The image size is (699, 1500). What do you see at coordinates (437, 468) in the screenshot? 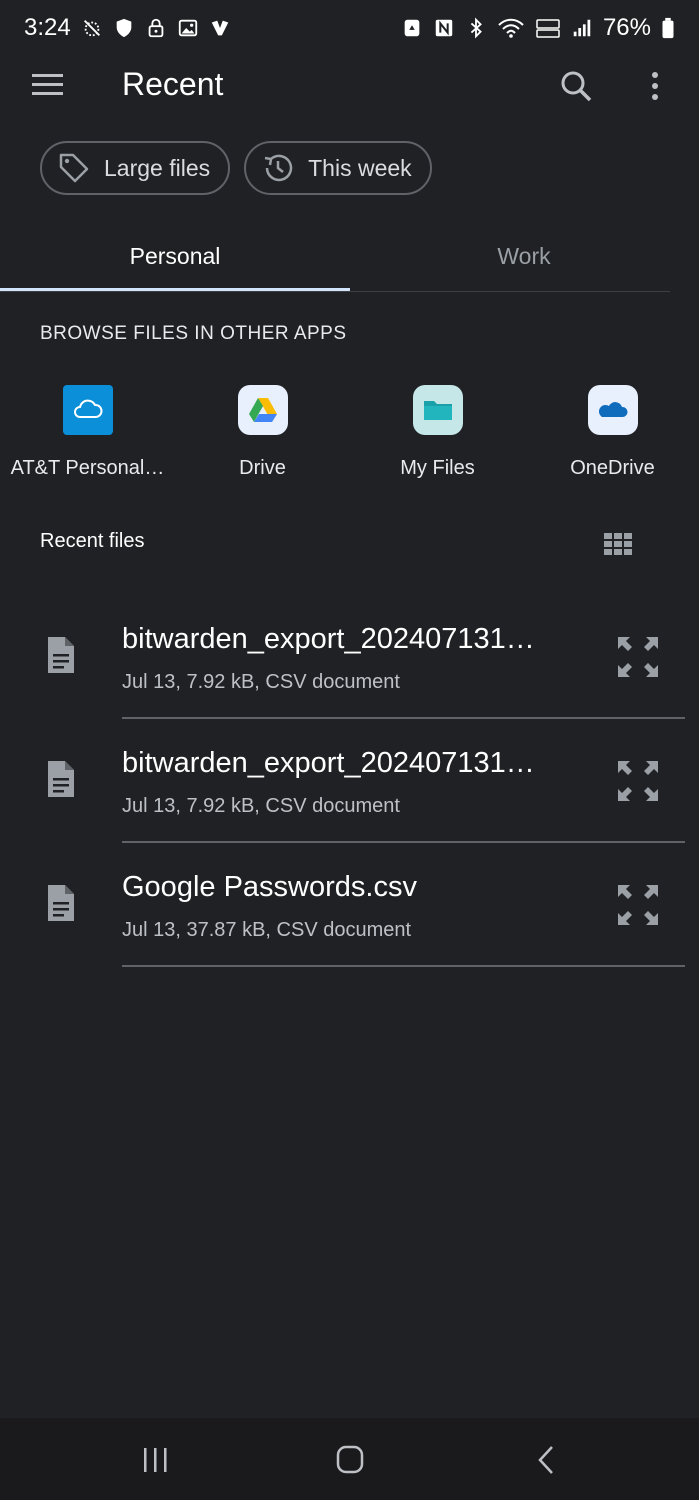
I see `app-label: My Files` at bounding box center [437, 468].